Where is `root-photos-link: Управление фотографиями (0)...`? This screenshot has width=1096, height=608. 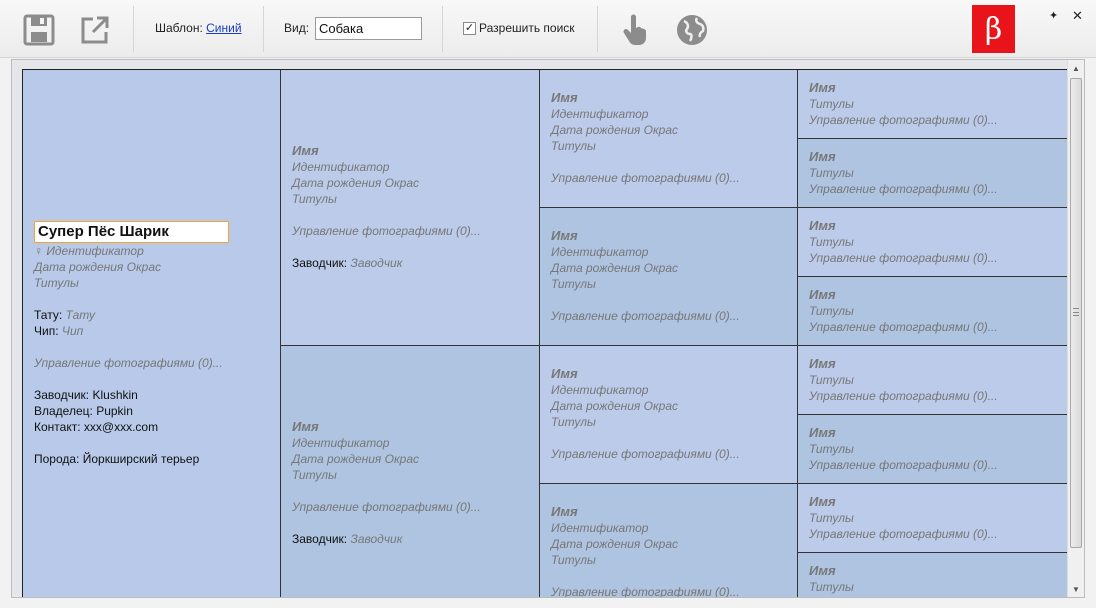 root-photos-link: Управление фотографиями (0)... is located at coordinates (157, 363).